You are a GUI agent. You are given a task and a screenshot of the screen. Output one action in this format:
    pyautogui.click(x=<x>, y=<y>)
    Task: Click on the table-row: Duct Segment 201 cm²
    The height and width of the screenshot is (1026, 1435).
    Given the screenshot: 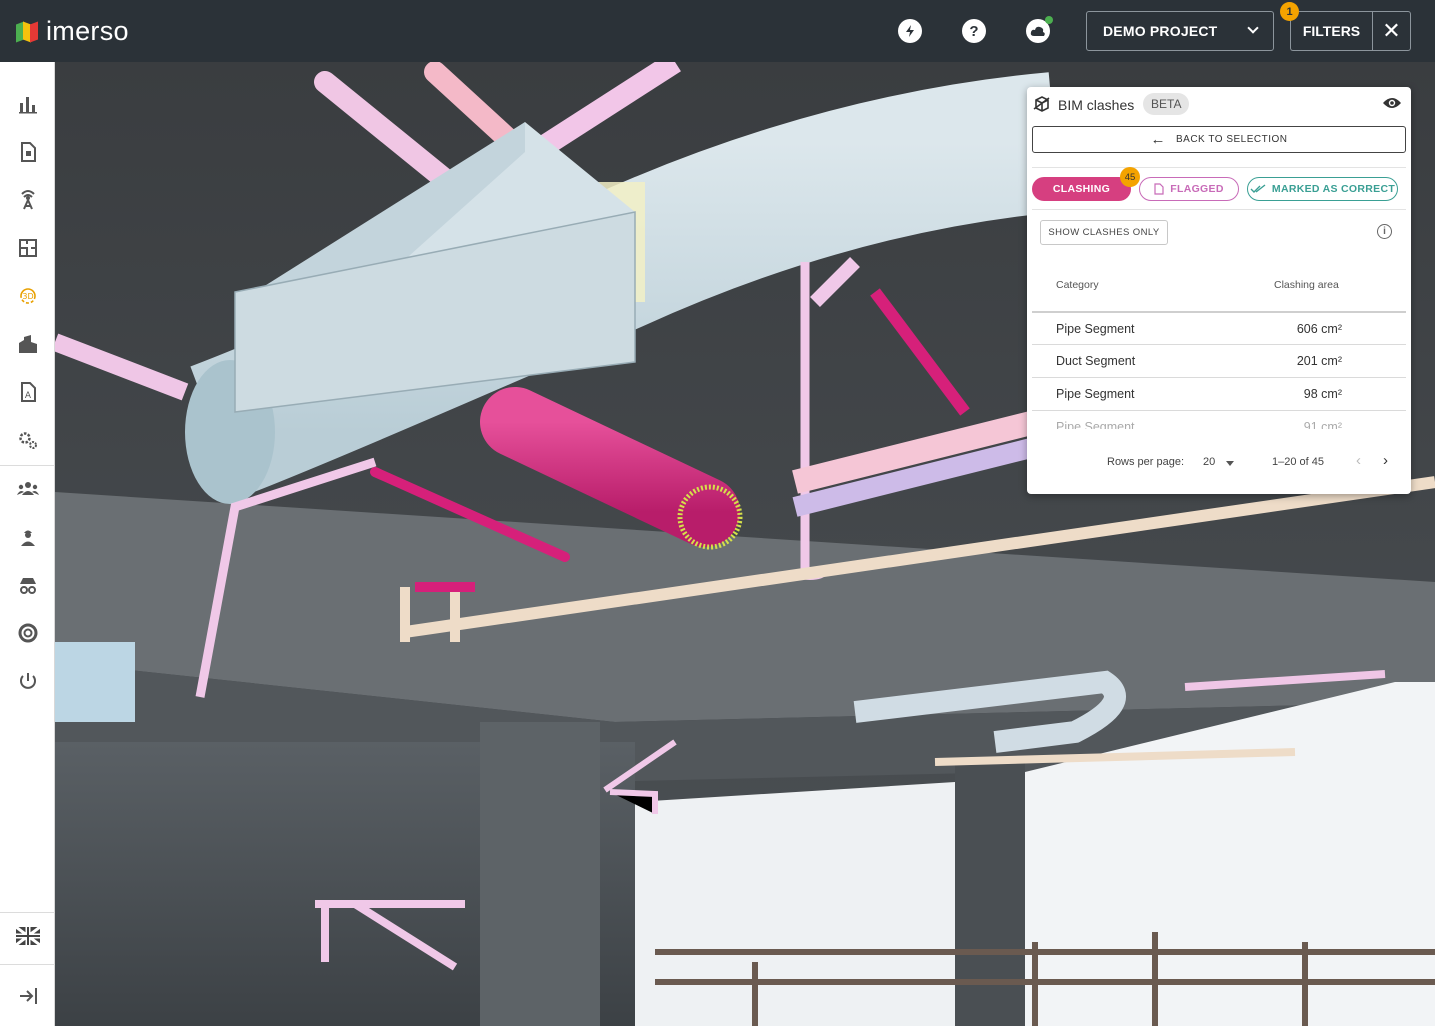 What is the action you would take?
    pyautogui.click(x=1219, y=360)
    